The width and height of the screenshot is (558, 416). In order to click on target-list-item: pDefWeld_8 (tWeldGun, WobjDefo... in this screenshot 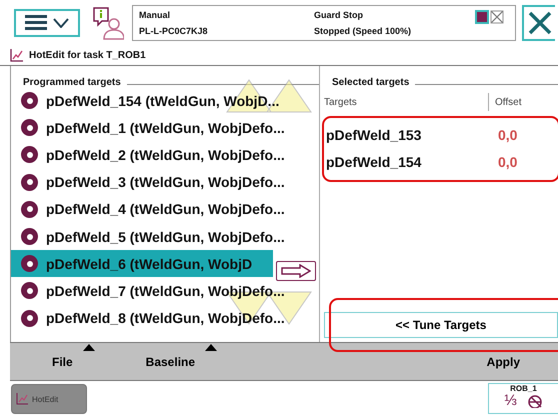, I will do `click(165, 318)`.